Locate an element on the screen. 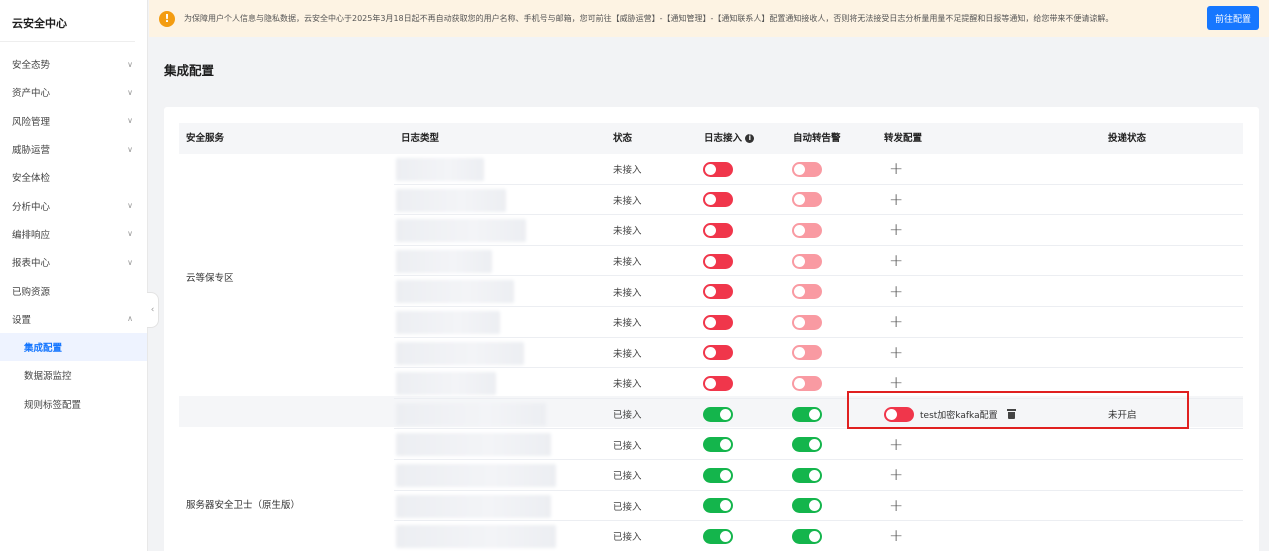  forward-config-name: test加密kafka配置 is located at coordinates (959, 414).